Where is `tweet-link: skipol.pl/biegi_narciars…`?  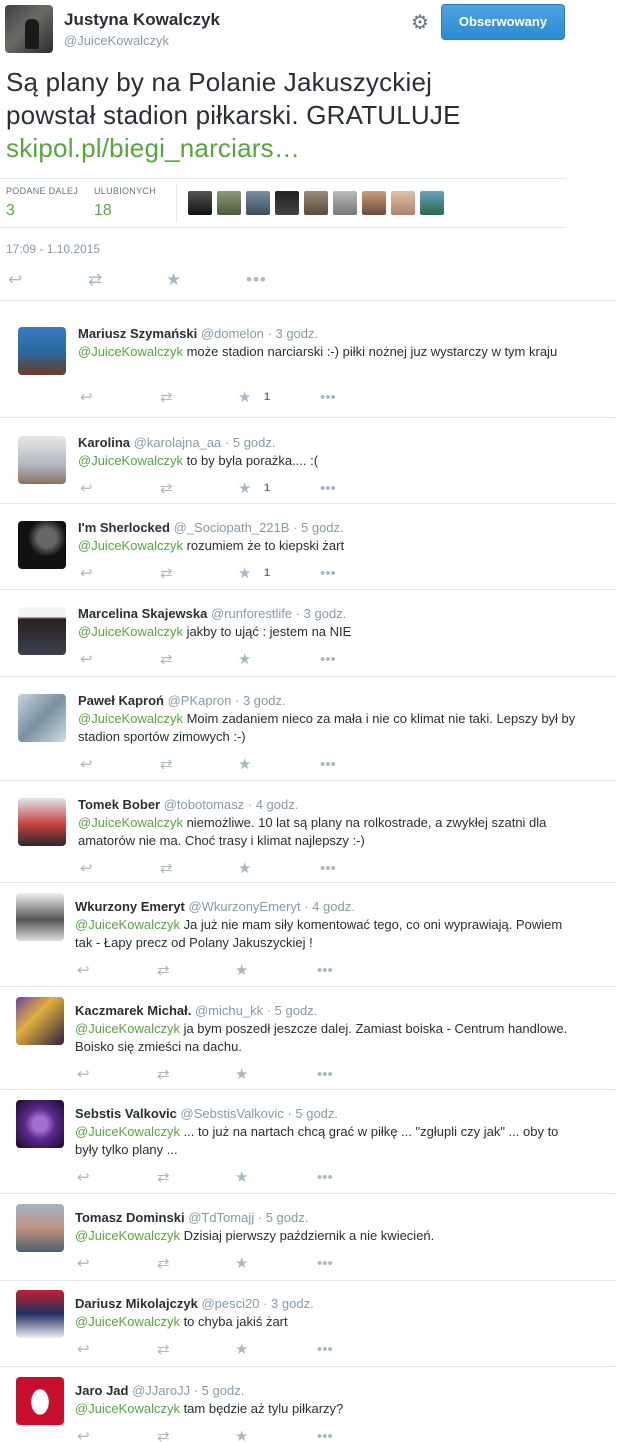 tweet-link: skipol.pl/biegi_narciars… is located at coordinates (286, 148).